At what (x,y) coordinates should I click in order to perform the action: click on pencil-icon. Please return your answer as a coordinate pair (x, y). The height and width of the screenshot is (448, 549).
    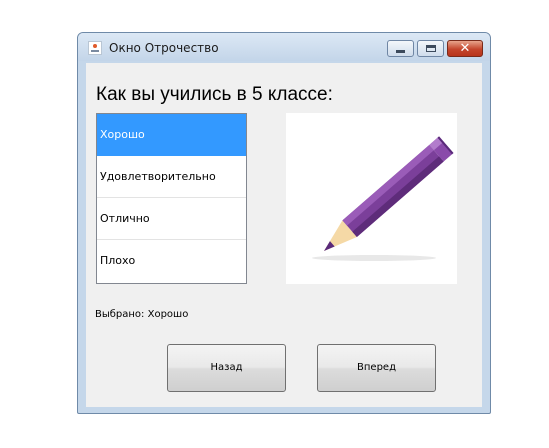
    Looking at the image, I should click on (383, 198).